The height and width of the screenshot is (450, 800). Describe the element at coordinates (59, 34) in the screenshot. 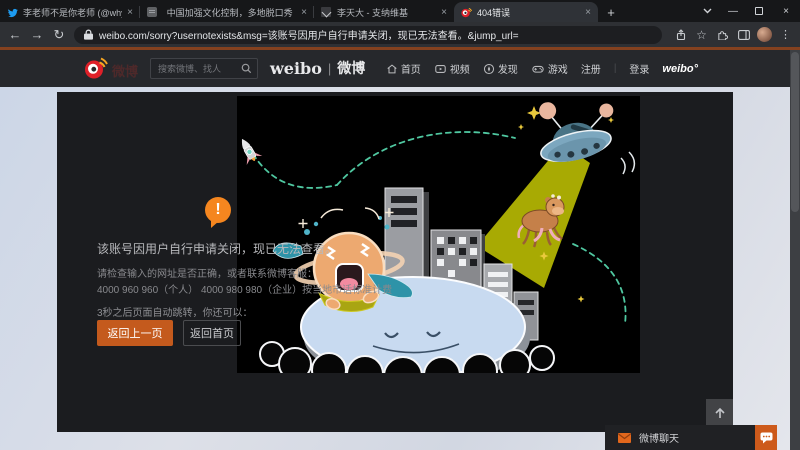

I see `reload-button: ↻` at that location.